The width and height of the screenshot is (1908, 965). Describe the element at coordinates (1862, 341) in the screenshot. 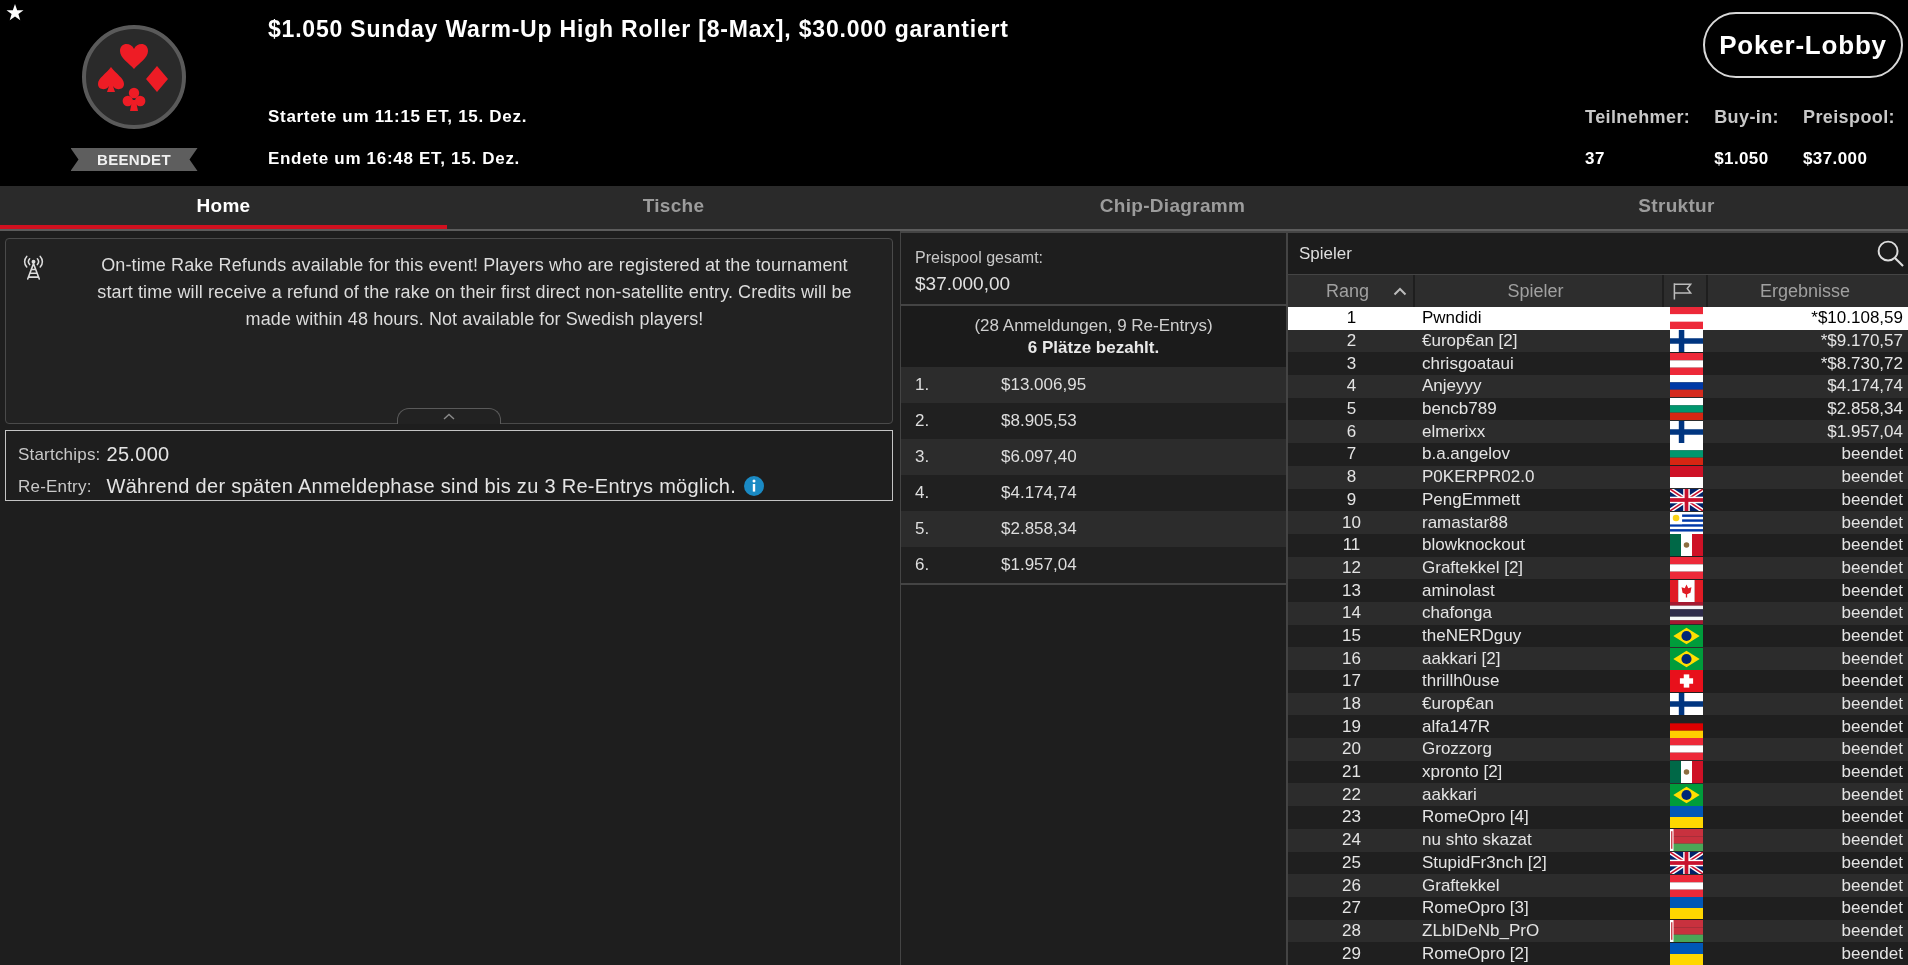

I see `player-result: *$9.170,57` at that location.